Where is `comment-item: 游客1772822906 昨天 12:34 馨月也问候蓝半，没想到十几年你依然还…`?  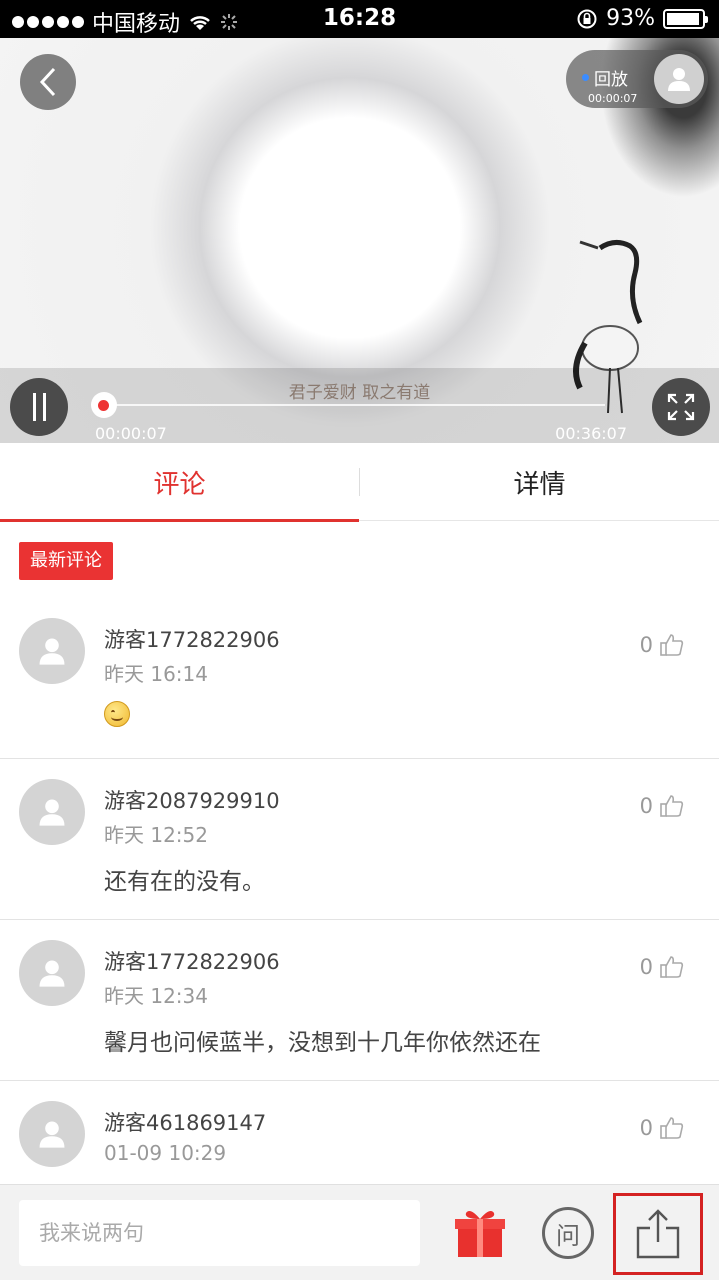
comment-item: 游客1772822906 昨天 12:34 馨月也问候蓝半，没想到十几年你依然还… is located at coordinates (359, 1000).